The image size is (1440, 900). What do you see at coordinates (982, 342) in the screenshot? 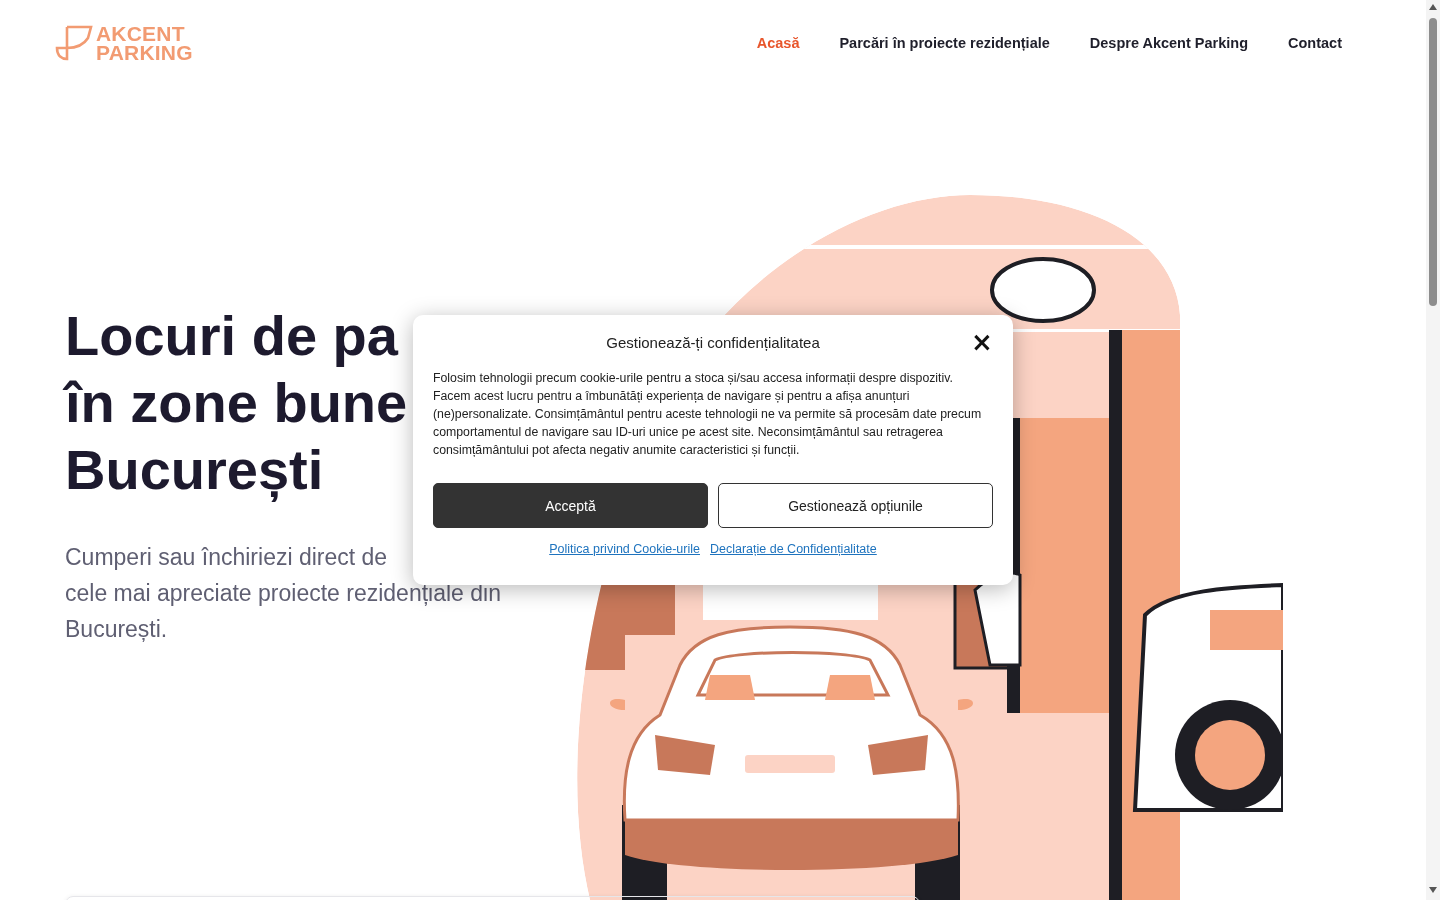
I see `close-button: ×` at bounding box center [982, 342].